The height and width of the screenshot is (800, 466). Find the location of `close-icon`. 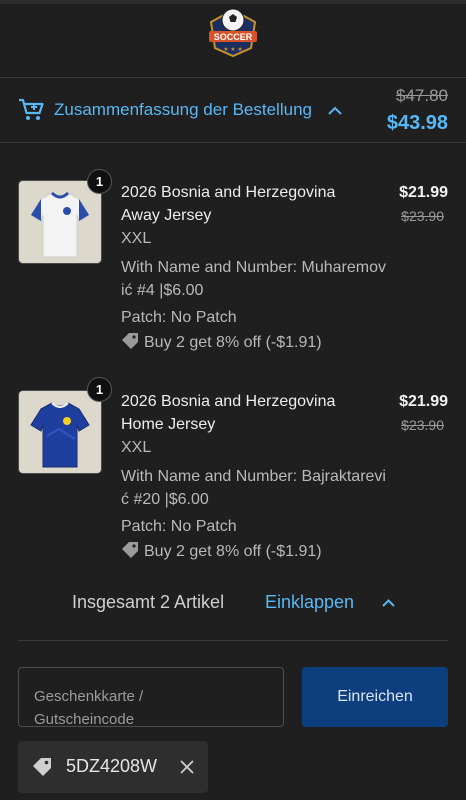

close-icon is located at coordinates (187, 767).